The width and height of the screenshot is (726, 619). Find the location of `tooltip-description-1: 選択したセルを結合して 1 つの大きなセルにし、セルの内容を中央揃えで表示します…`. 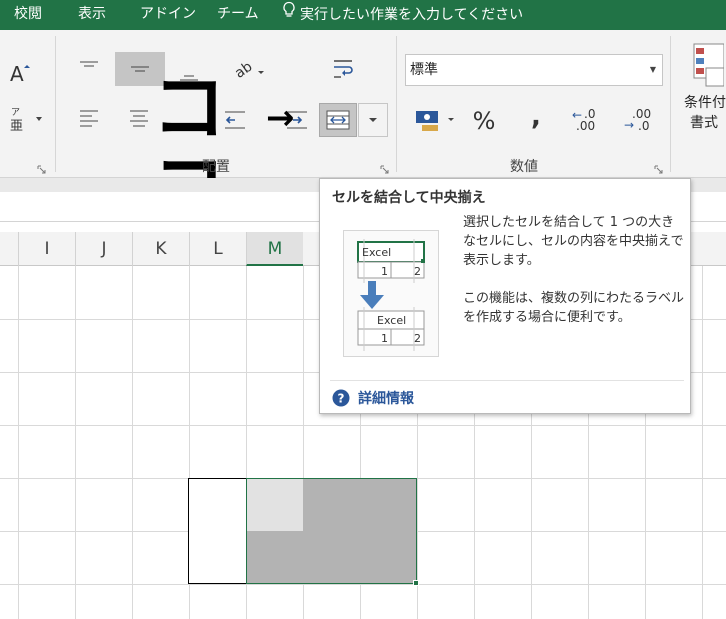

tooltip-description-1: 選択したセルを結合して 1 つの大きなセルにし、セルの内容を中央揃えで表示します… is located at coordinates (573, 241).